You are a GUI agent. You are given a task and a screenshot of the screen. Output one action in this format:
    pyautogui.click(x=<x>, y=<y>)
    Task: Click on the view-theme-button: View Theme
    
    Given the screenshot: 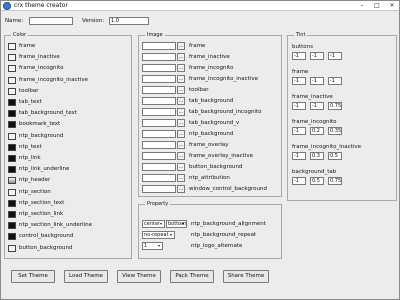 What is the action you would take?
    pyautogui.click(x=139, y=276)
    